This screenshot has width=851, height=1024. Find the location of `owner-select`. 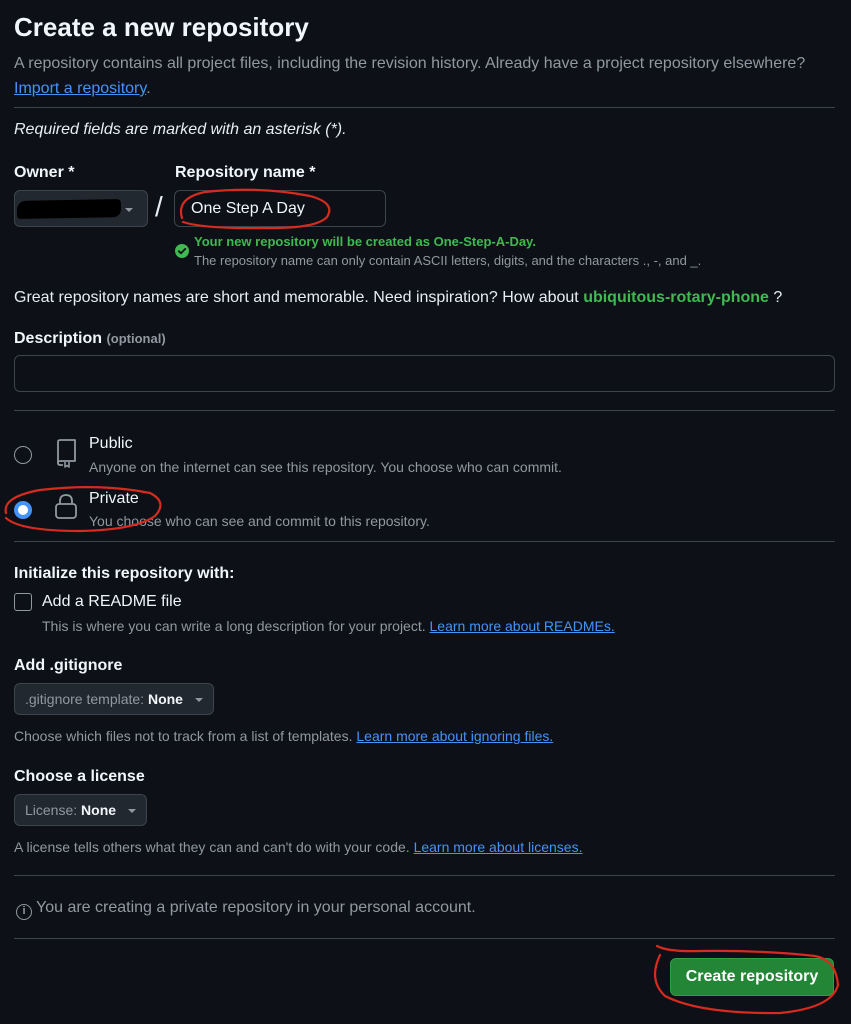

owner-select is located at coordinates (81, 208).